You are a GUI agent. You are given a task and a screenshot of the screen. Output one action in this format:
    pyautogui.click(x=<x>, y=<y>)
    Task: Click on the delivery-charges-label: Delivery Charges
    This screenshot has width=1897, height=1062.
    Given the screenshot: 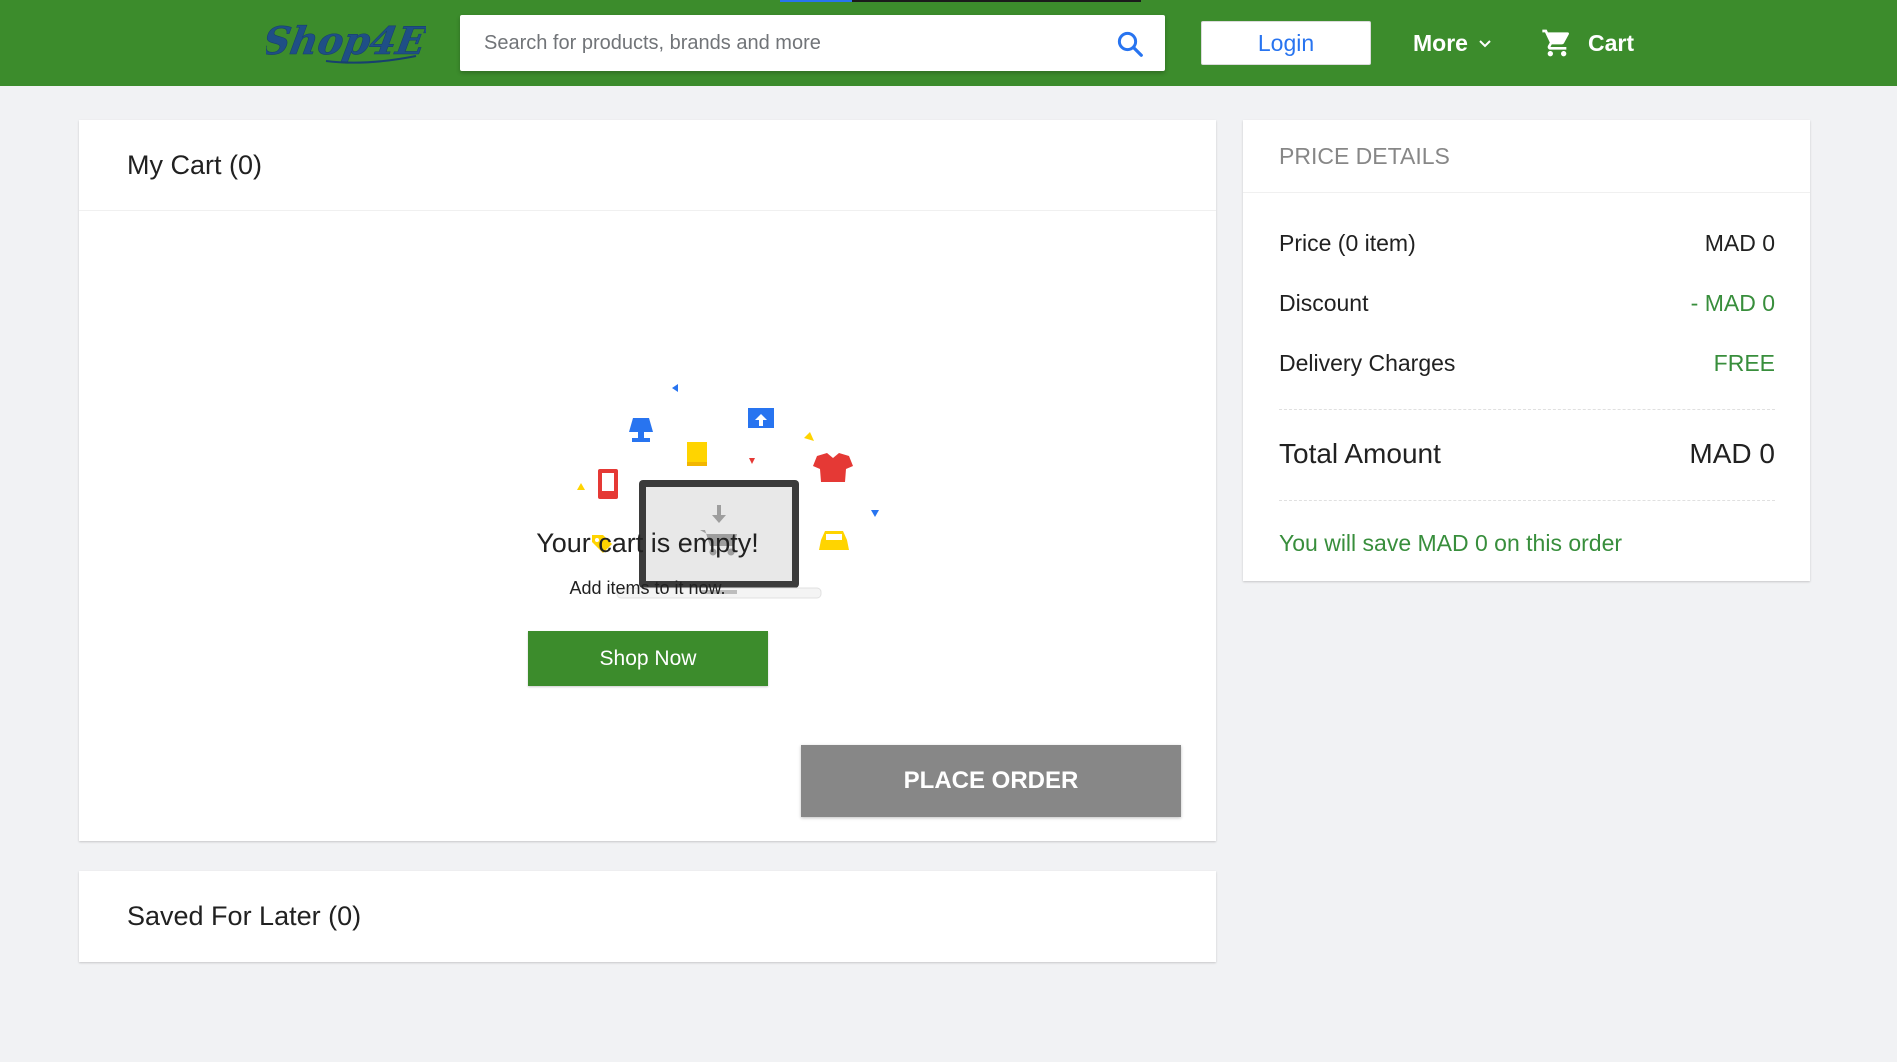 What is the action you would take?
    pyautogui.click(x=1367, y=363)
    